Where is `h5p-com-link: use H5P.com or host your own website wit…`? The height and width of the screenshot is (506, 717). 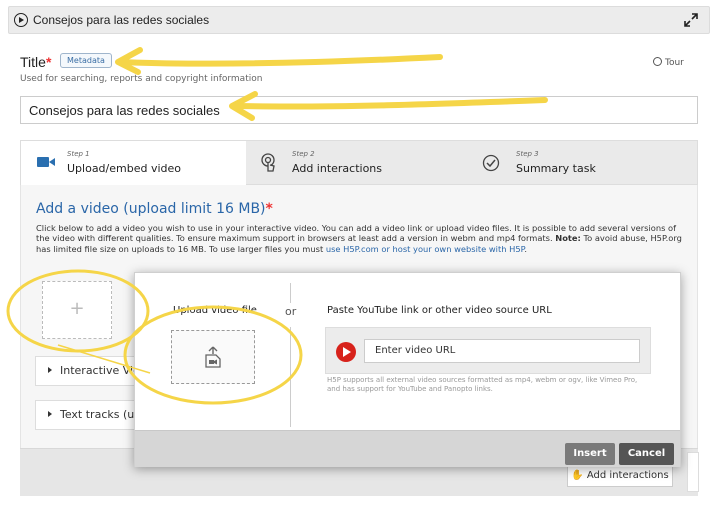 h5p-com-link: use H5P.com or host your own website wit… is located at coordinates (425, 249).